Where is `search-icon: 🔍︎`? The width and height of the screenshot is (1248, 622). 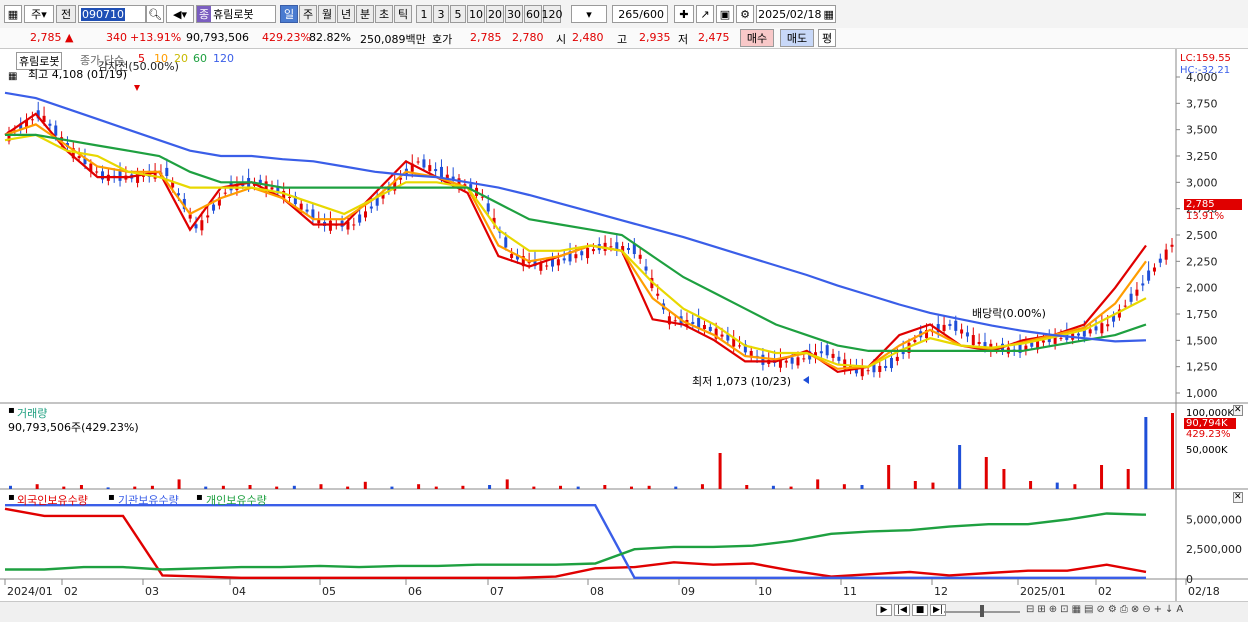 search-icon: 🔍︎ is located at coordinates (155, 14).